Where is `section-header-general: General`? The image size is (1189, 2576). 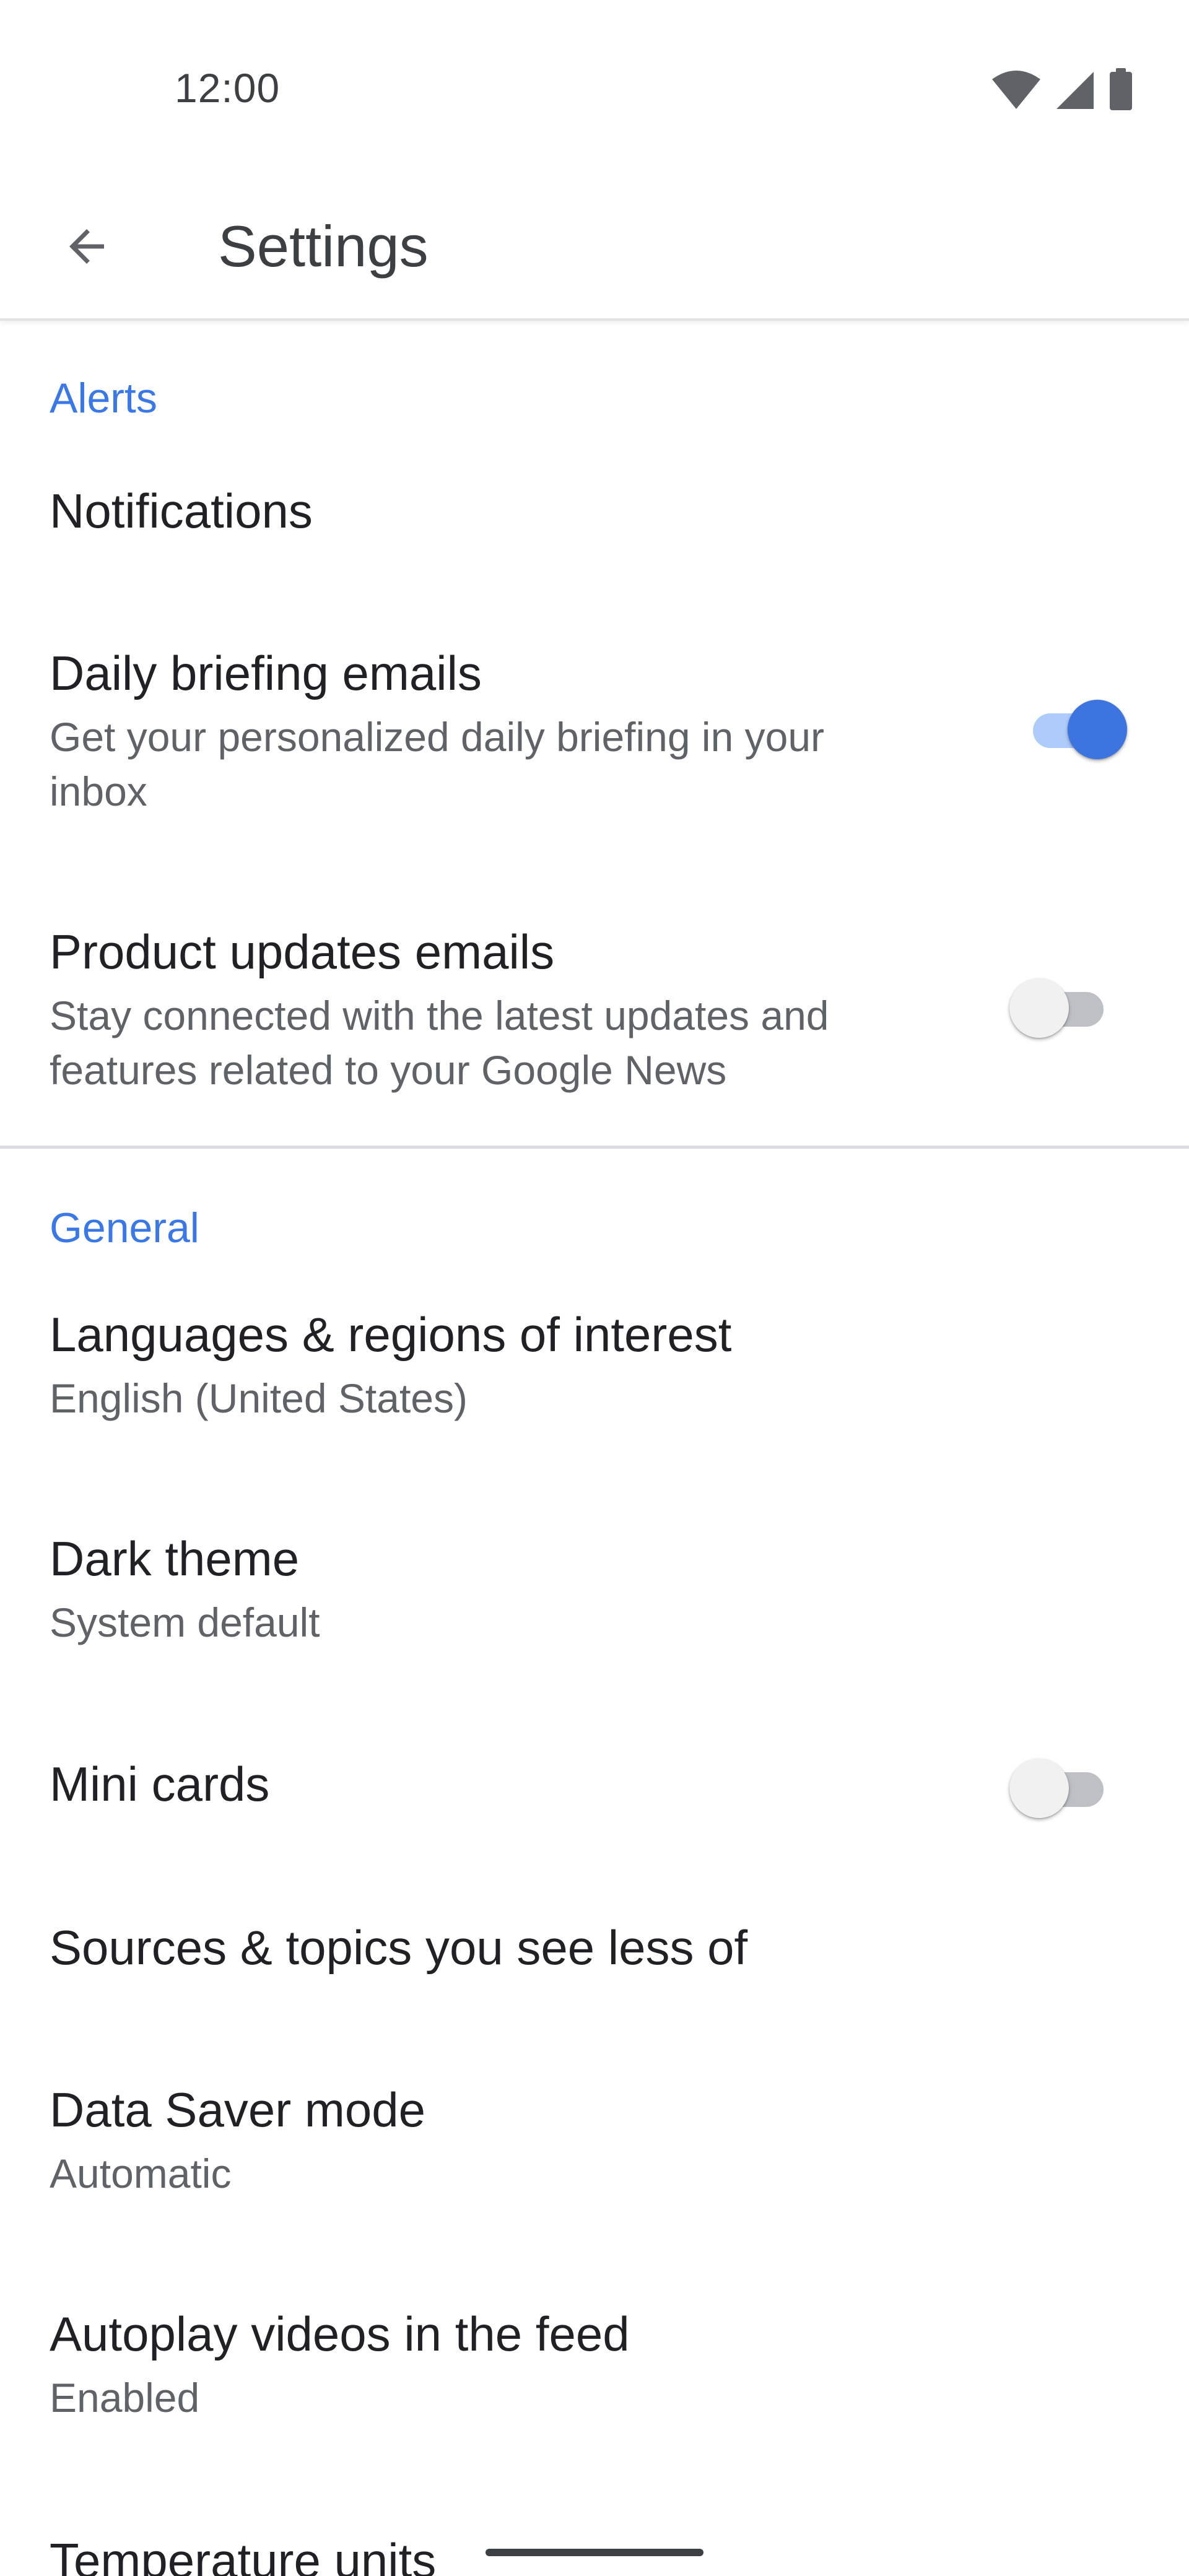
section-header-general: General is located at coordinates (125, 1227).